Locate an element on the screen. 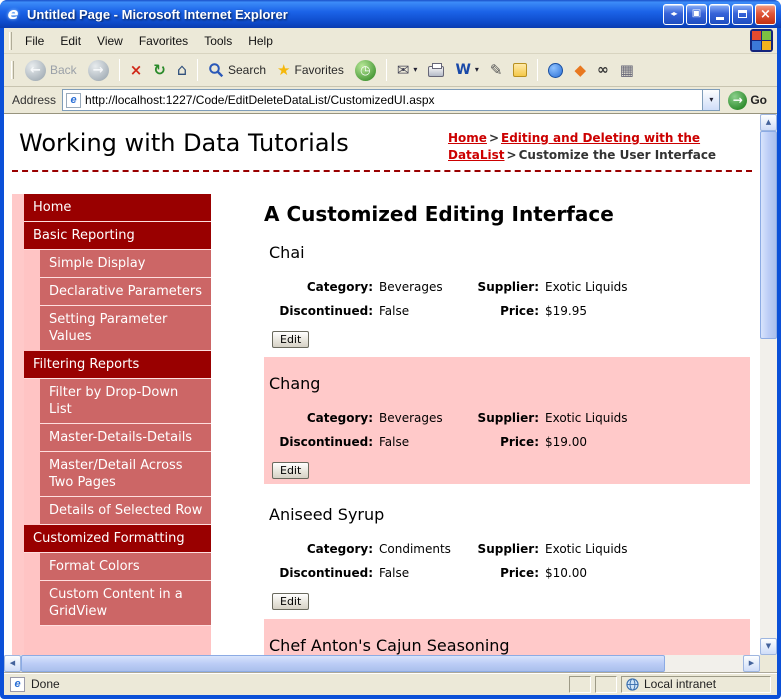 Image resolution: width=781 pixels, height=699 pixels. field-value: $19.00 is located at coordinates (566, 442).